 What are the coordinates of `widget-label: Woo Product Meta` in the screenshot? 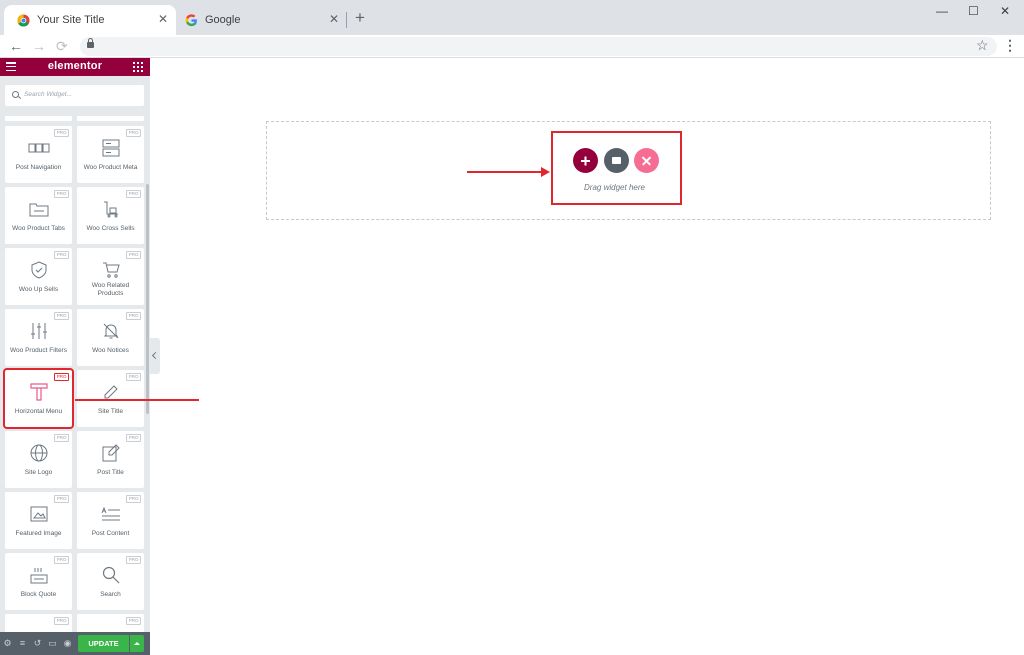 It's located at (110, 167).